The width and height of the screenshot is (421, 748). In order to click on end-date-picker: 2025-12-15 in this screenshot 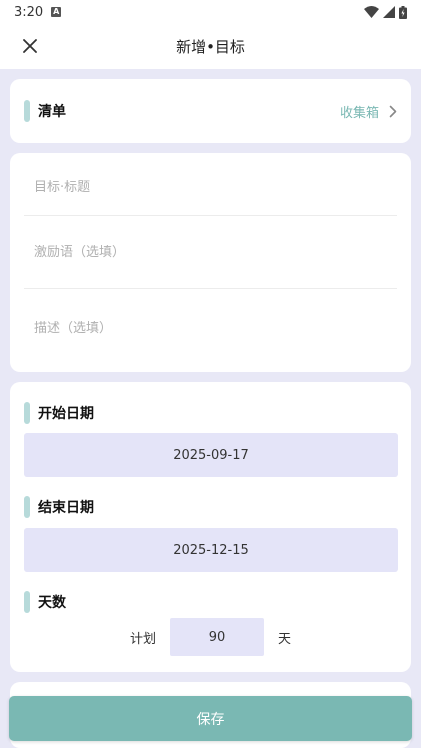, I will do `click(211, 550)`.